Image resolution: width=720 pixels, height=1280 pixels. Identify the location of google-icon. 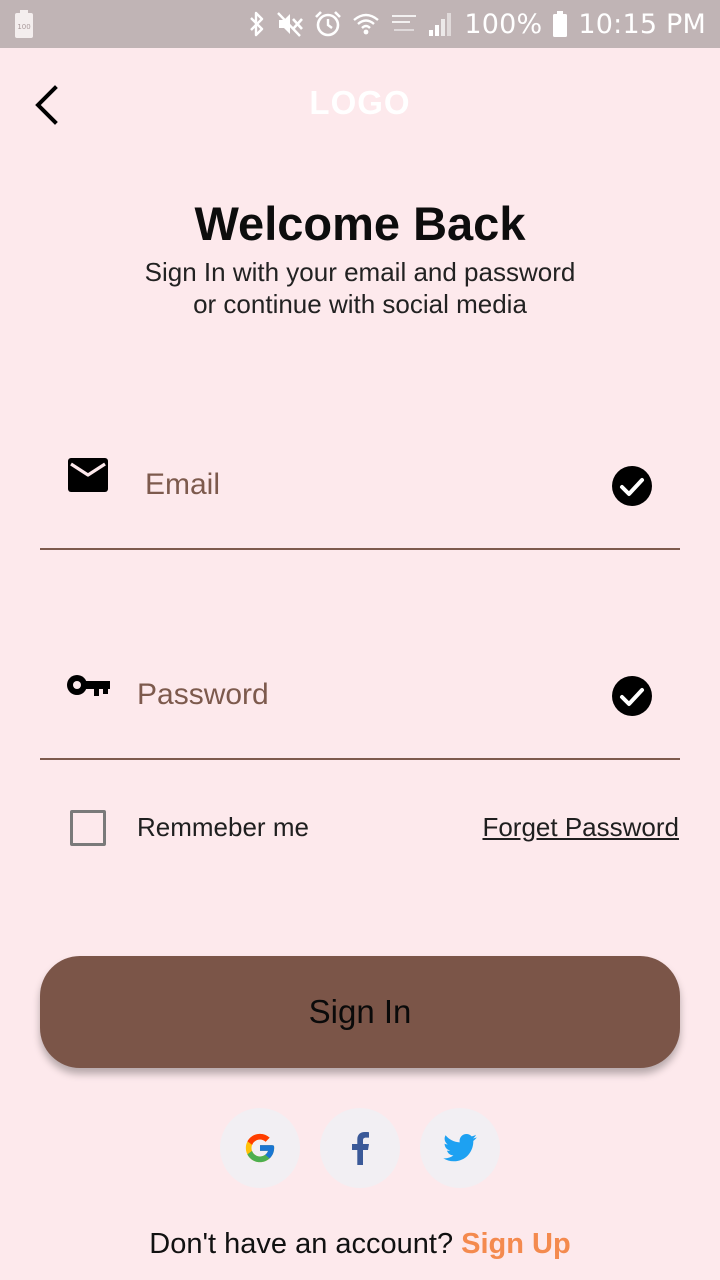
(260, 1148).